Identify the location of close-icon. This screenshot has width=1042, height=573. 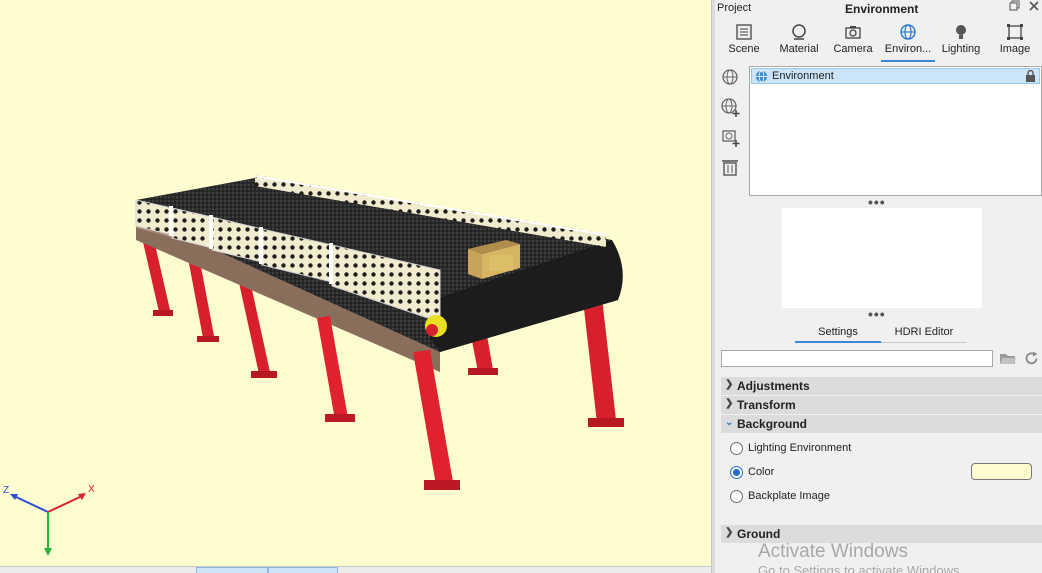
(1034, 7).